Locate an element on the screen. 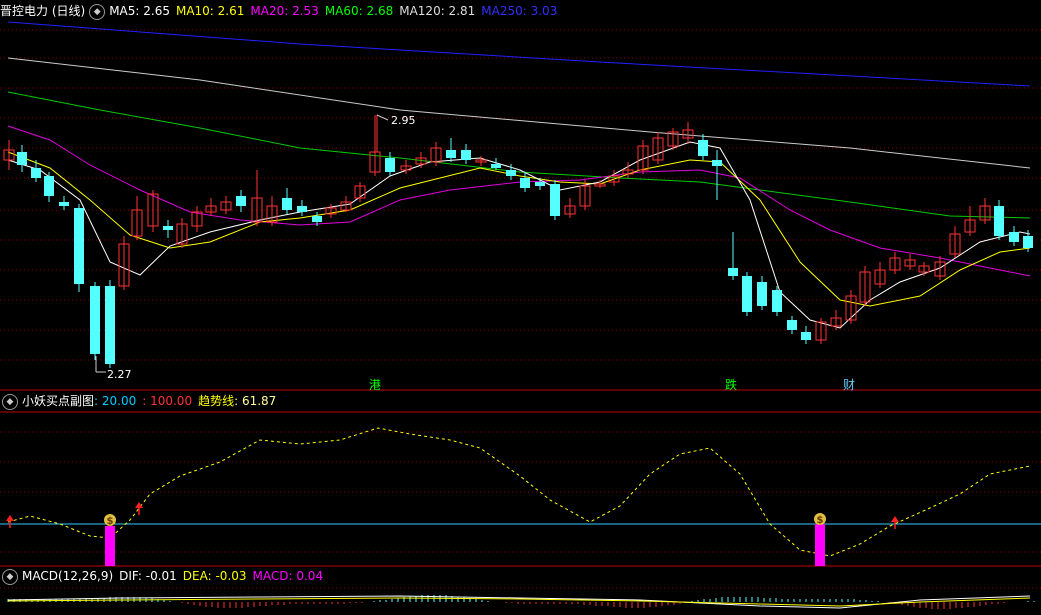  low-price-label: 2.27 is located at coordinates (119, 374).